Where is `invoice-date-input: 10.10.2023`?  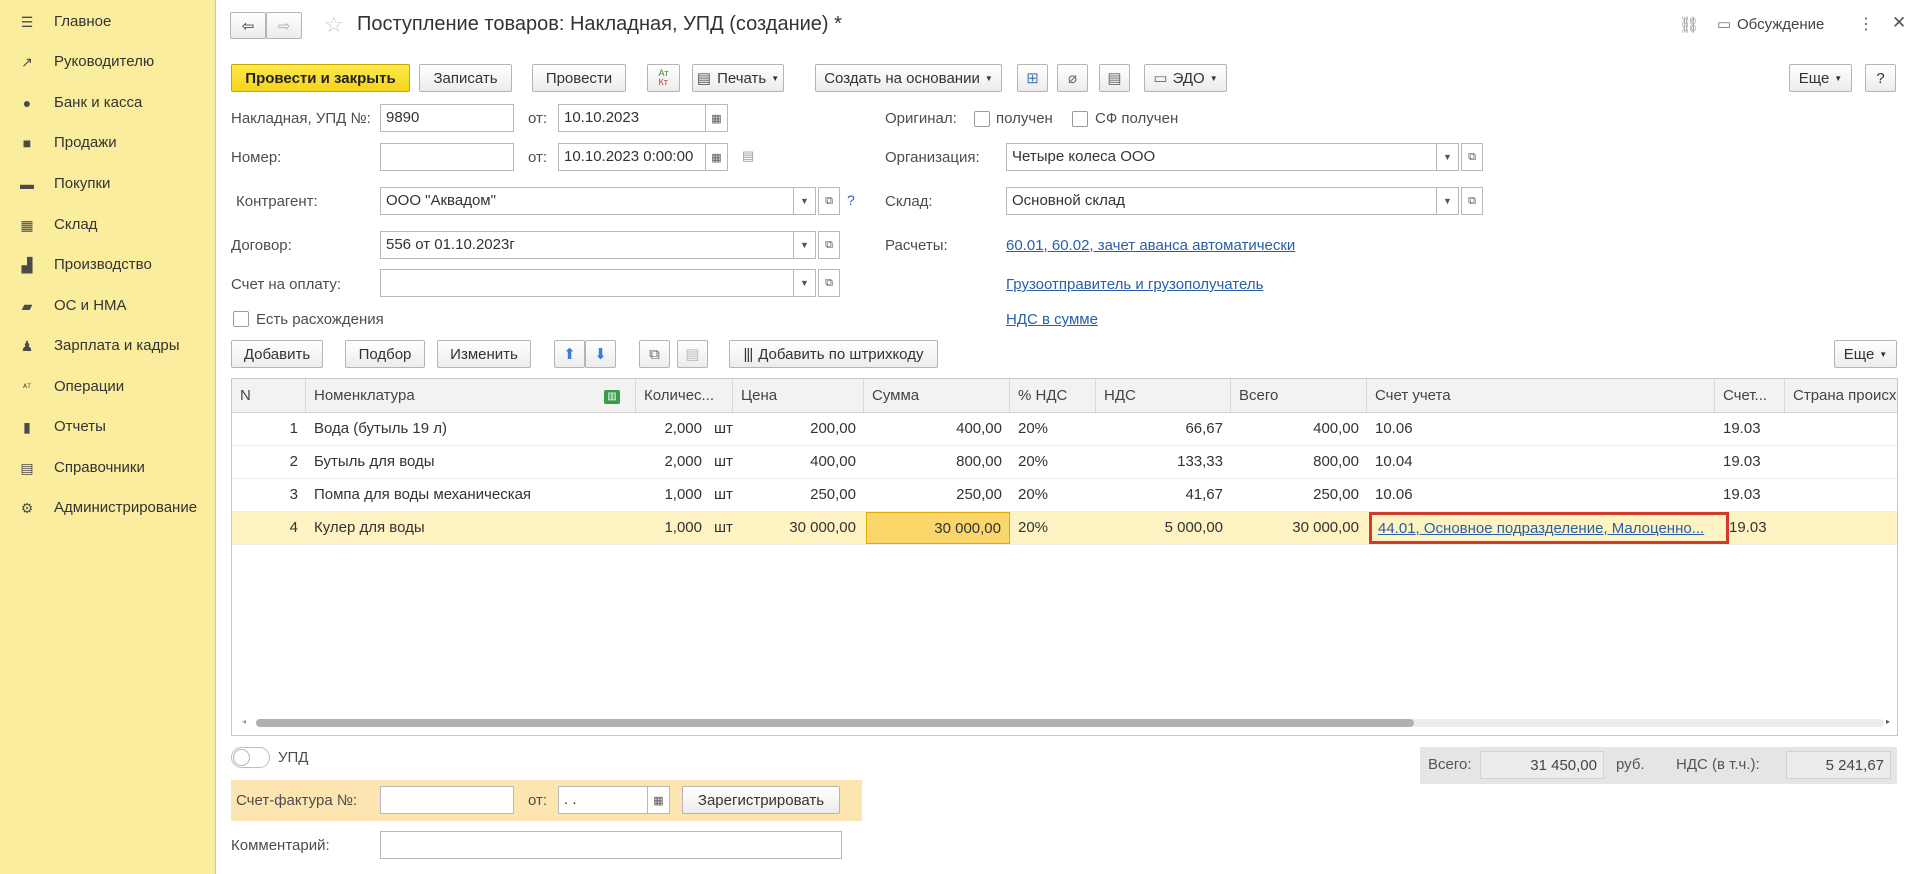
invoice-date-input: 10.10.2023 is located at coordinates (632, 118).